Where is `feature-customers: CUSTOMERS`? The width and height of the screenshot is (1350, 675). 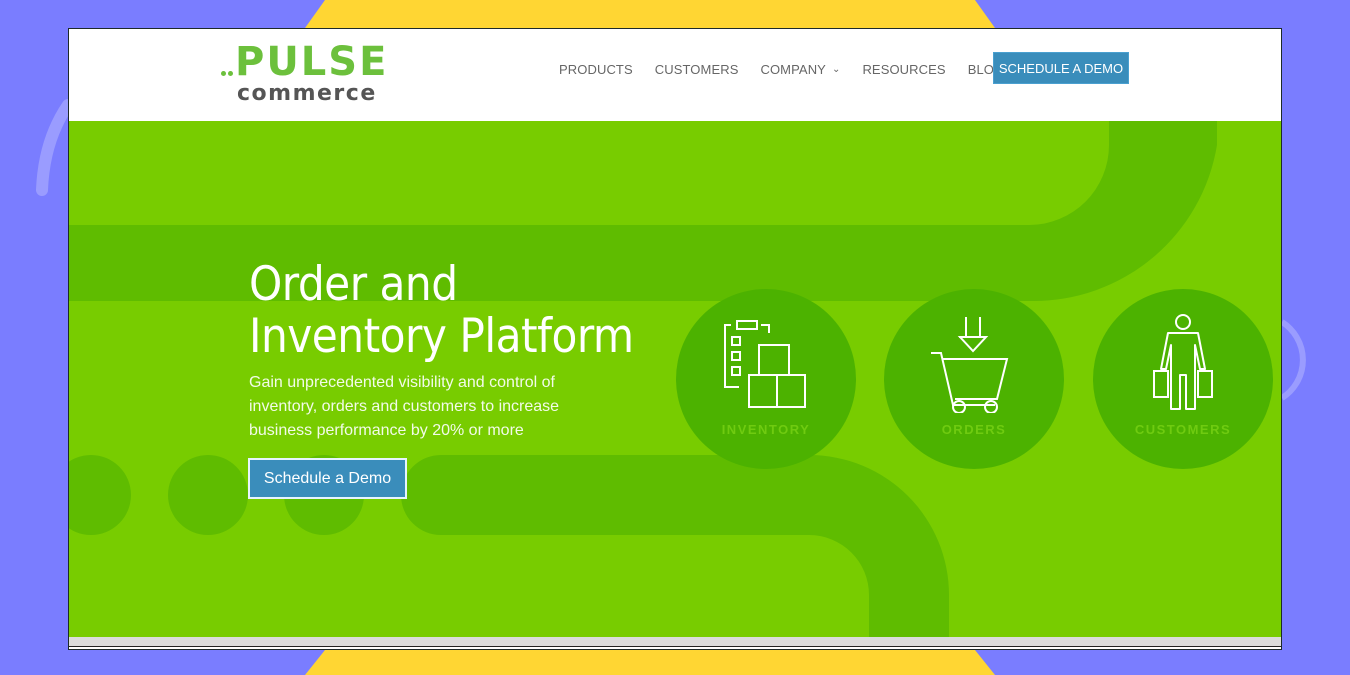
feature-customers: CUSTOMERS is located at coordinates (1183, 379).